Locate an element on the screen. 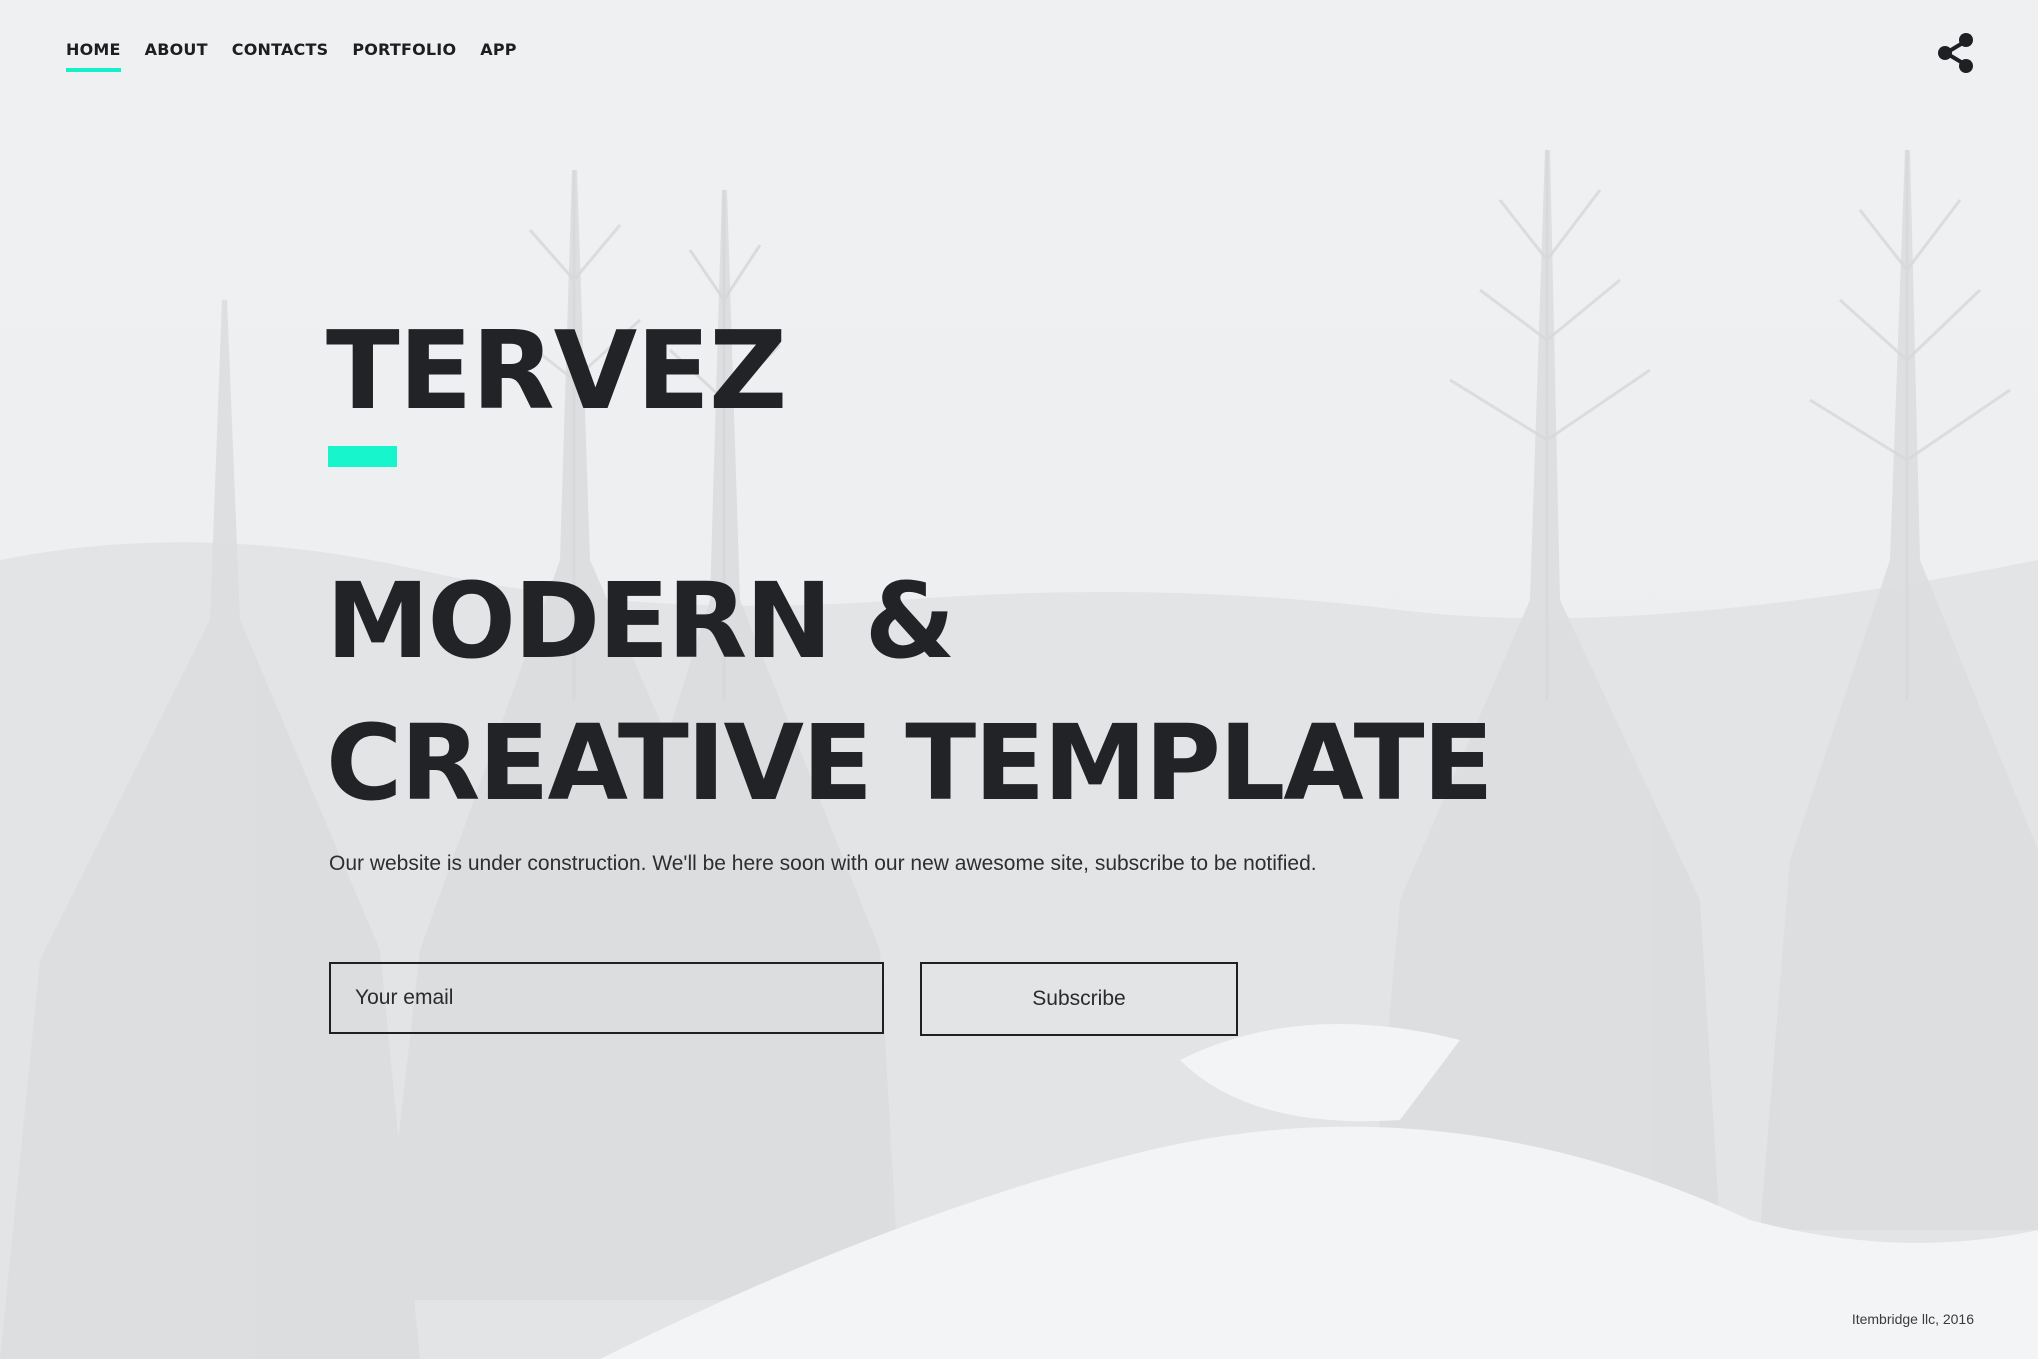 The width and height of the screenshot is (2038, 1359). email-input is located at coordinates (606, 998).